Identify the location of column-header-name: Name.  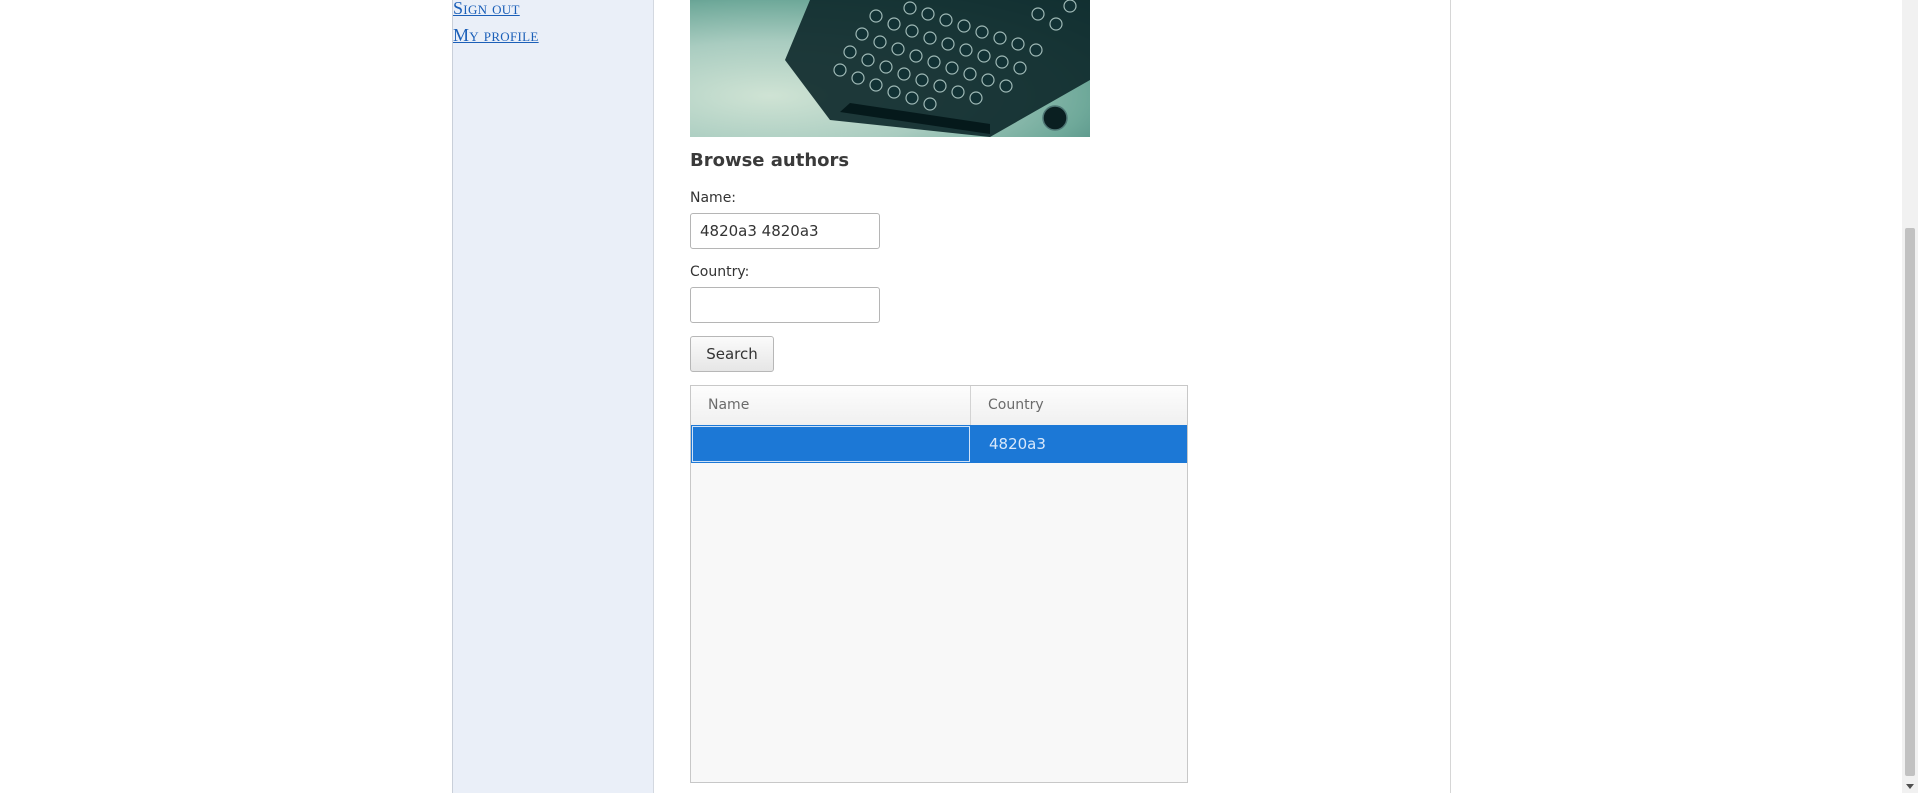
(831, 405).